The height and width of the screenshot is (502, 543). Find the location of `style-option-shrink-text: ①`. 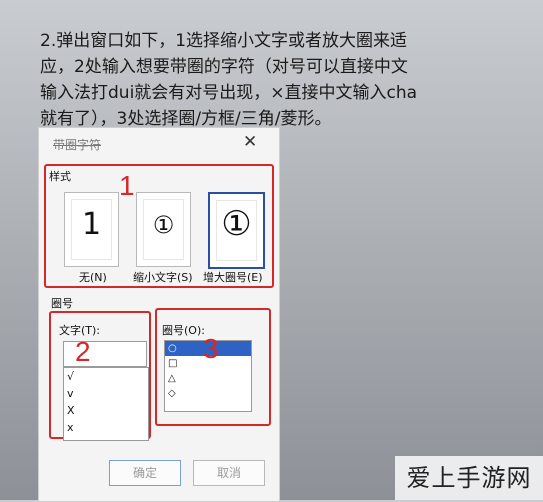

style-option-shrink-text: ① is located at coordinates (163, 229).